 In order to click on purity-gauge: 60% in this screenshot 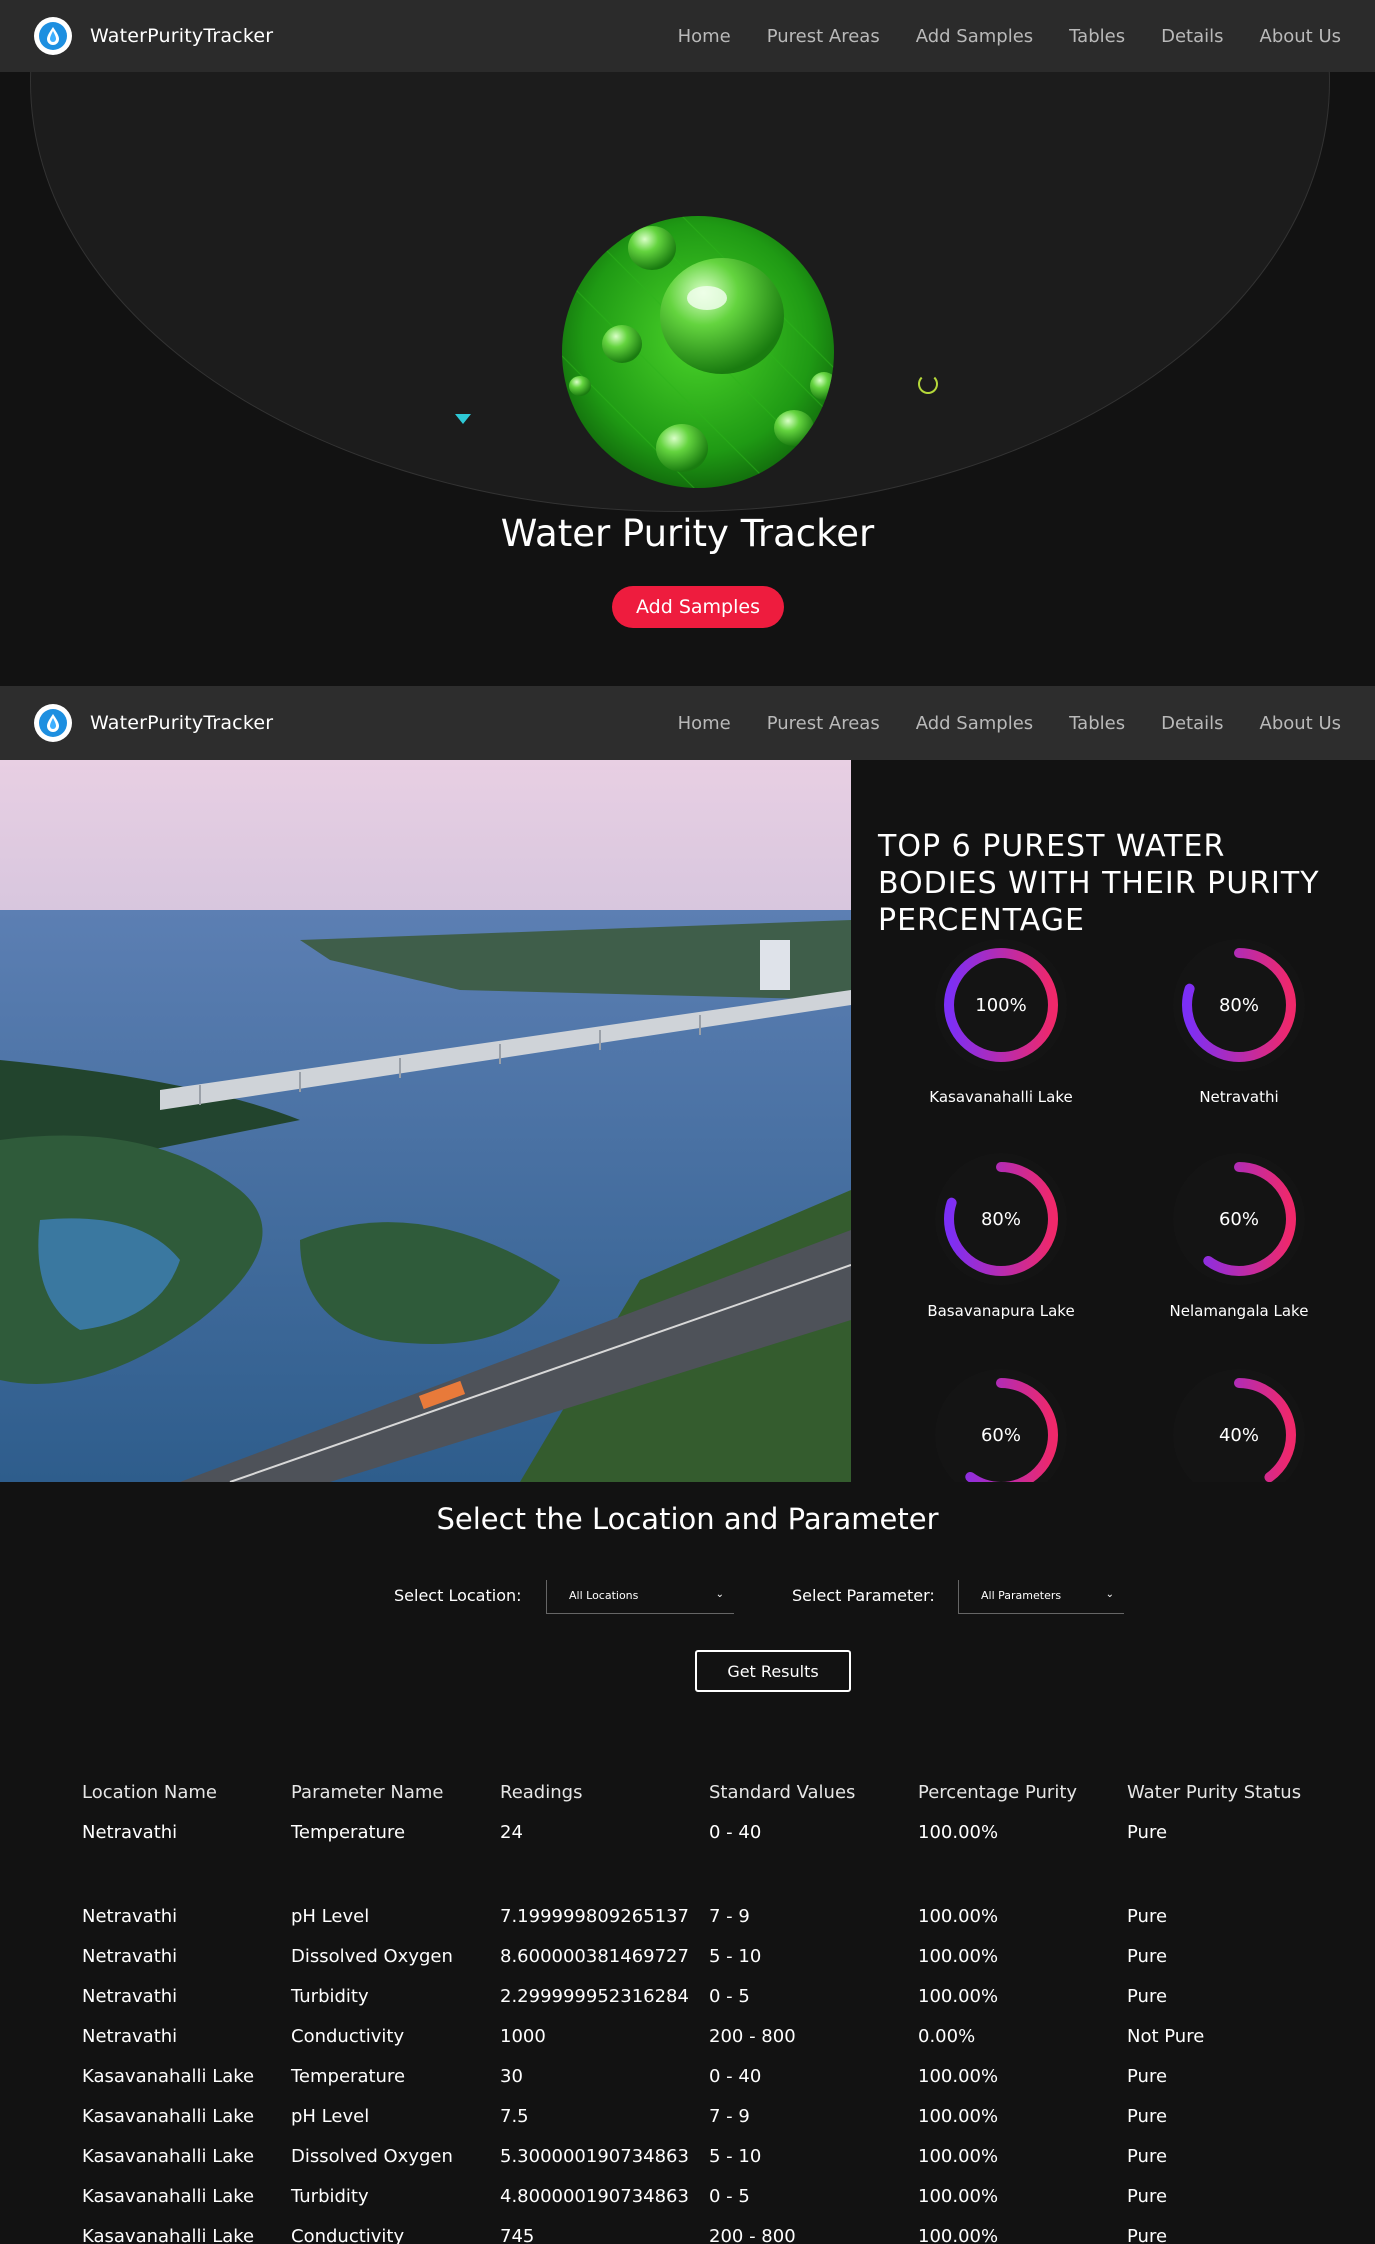, I will do `click(1001, 1425)`.